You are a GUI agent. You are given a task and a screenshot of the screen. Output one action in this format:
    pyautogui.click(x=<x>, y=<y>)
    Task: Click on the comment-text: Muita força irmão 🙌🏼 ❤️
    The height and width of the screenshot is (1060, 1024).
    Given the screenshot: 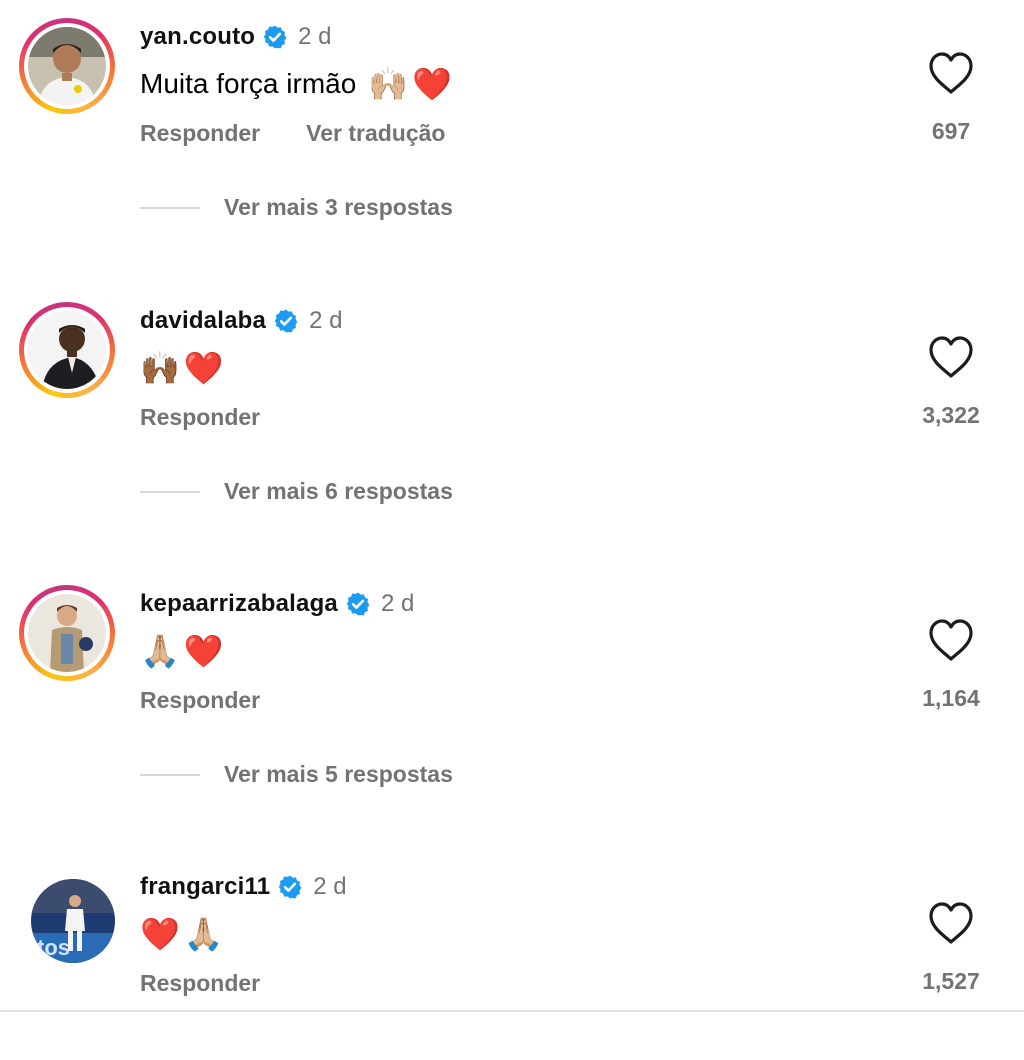 What is the action you would take?
    pyautogui.click(x=298, y=84)
    